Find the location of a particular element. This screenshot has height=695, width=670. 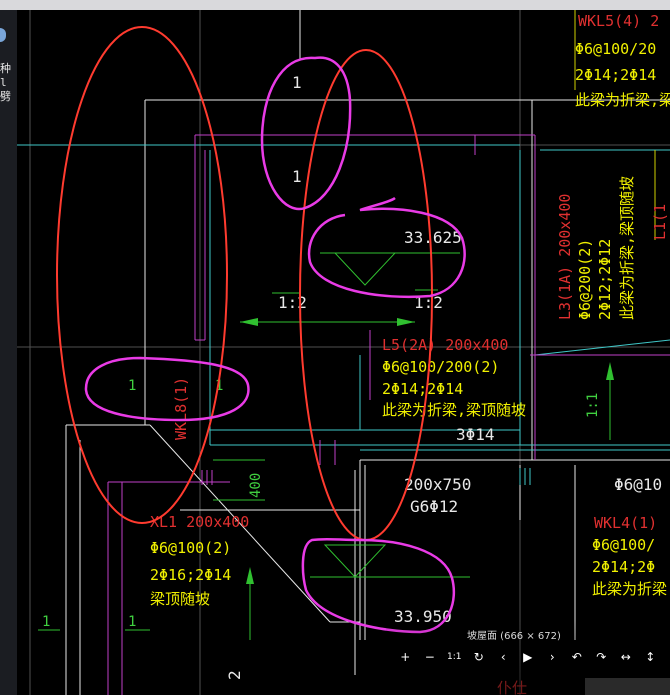

rotate-left-button: ↶ is located at coordinates (577, 657).